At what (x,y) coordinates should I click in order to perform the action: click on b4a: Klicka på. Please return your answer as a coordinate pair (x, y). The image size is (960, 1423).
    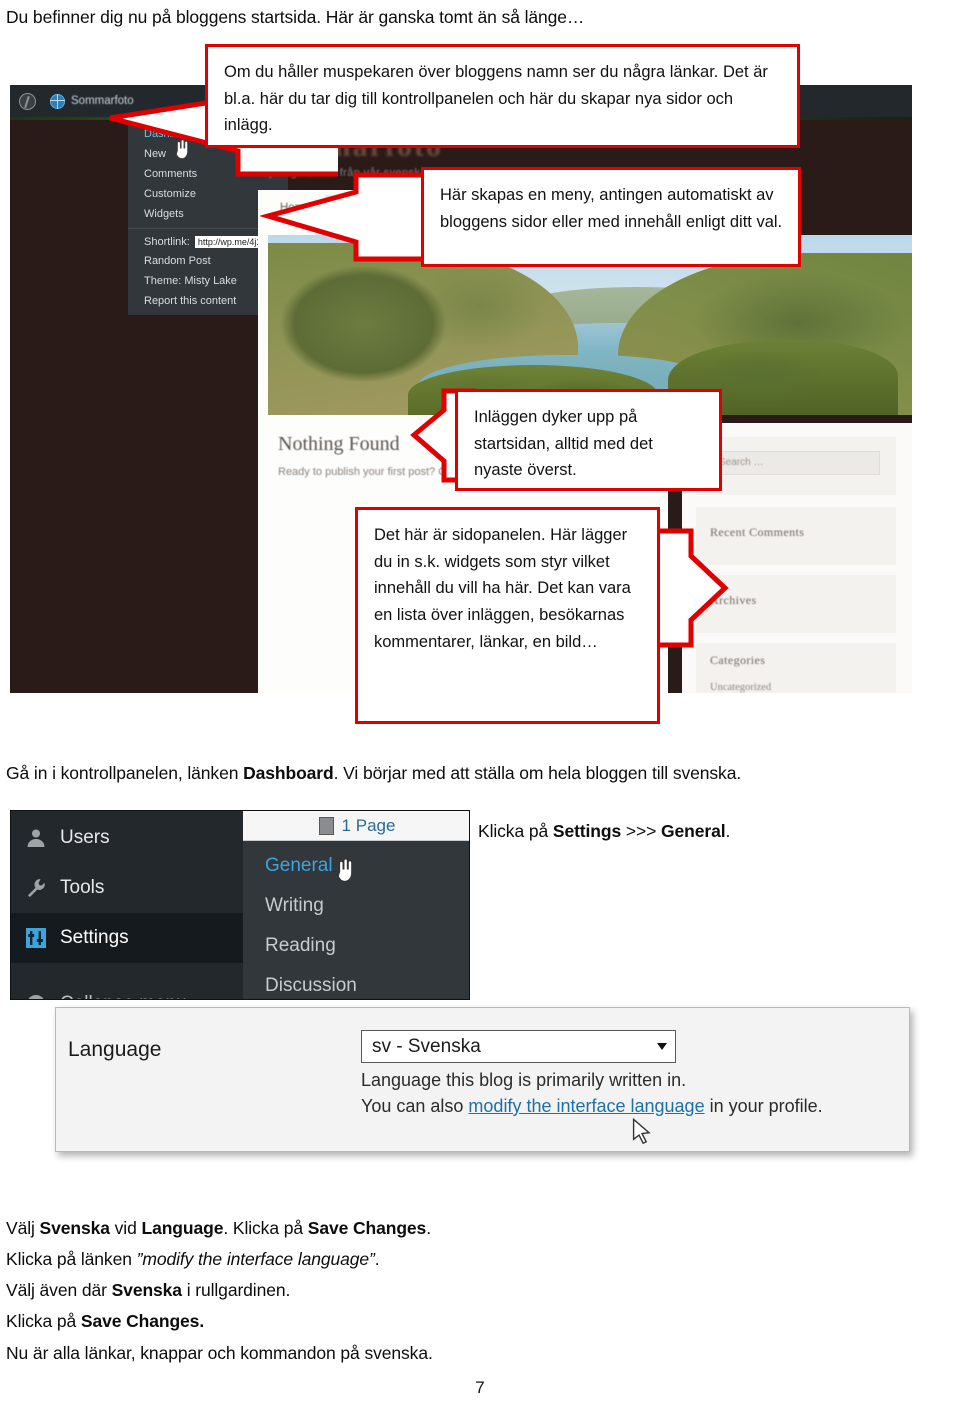
    Looking at the image, I should click on (43, 1321).